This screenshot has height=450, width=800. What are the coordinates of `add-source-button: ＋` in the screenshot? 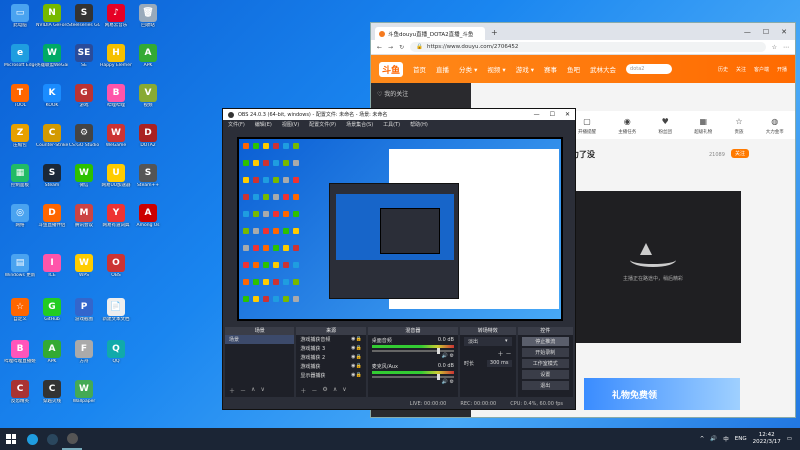 It's located at (303, 390).